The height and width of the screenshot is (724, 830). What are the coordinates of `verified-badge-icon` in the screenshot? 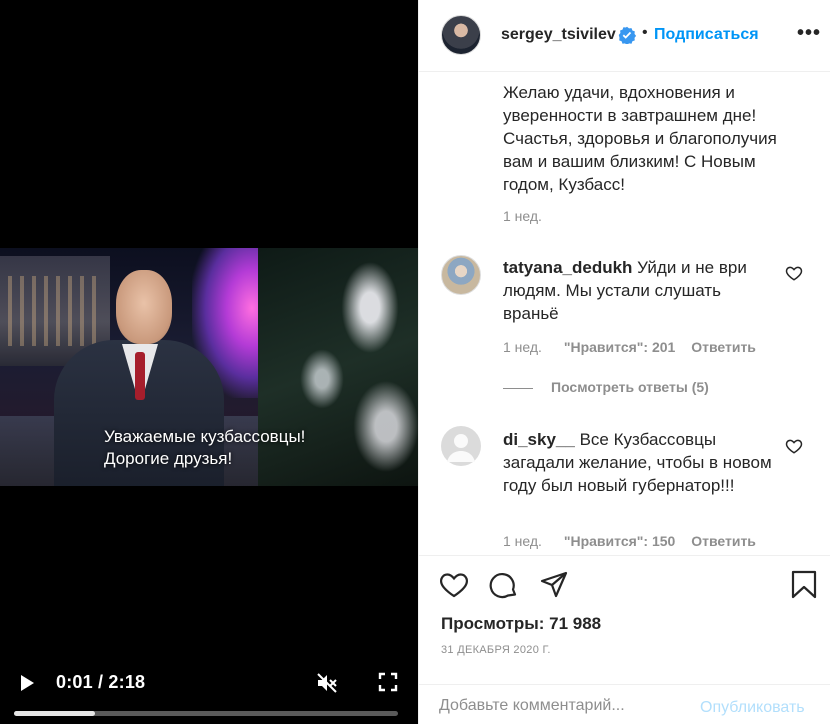 It's located at (627, 35).